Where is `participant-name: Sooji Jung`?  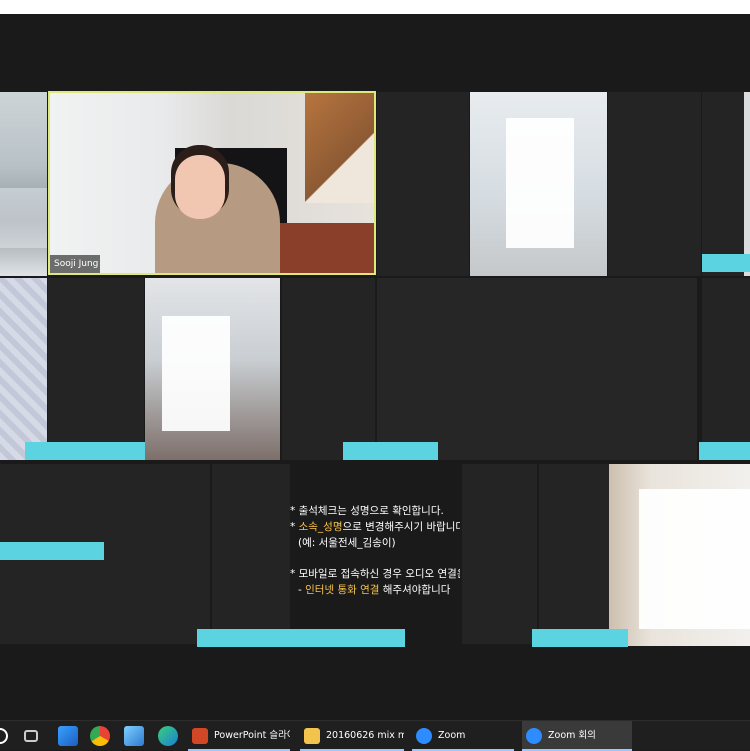
participant-name: Sooji Jung is located at coordinates (75, 264).